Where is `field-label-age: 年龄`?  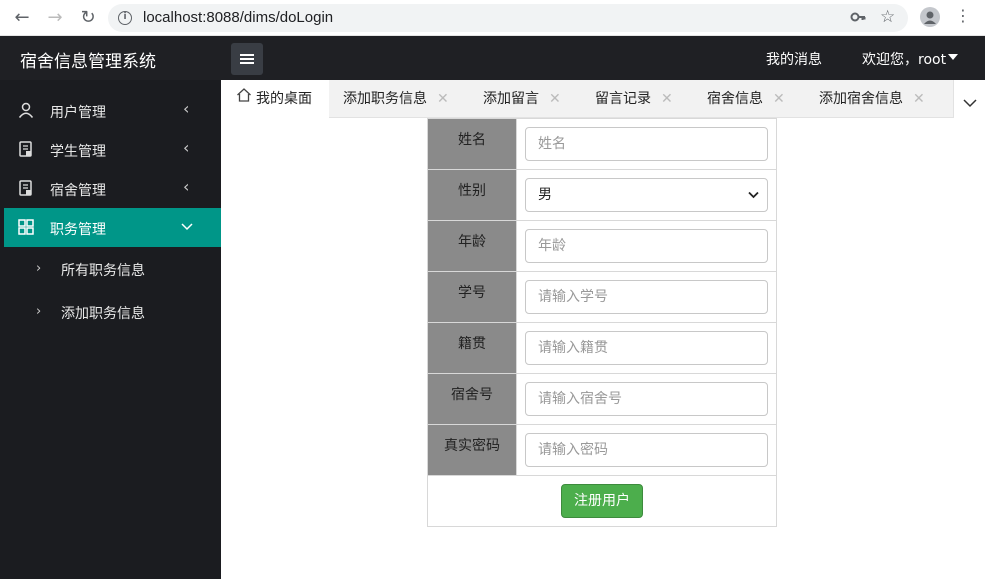
field-label-age: 年龄 is located at coordinates (472, 246).